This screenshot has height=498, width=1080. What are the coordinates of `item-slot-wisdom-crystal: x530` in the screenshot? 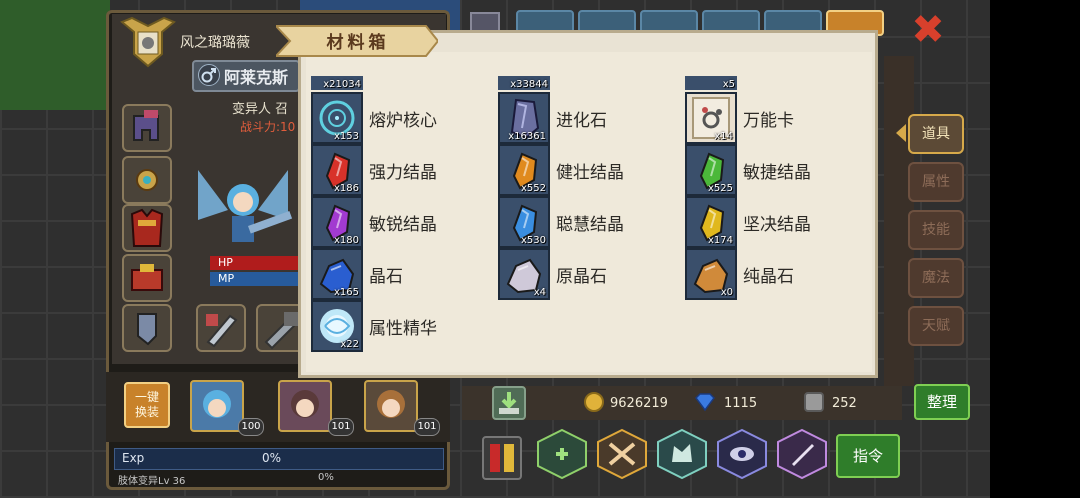 It's located at (524, 222).